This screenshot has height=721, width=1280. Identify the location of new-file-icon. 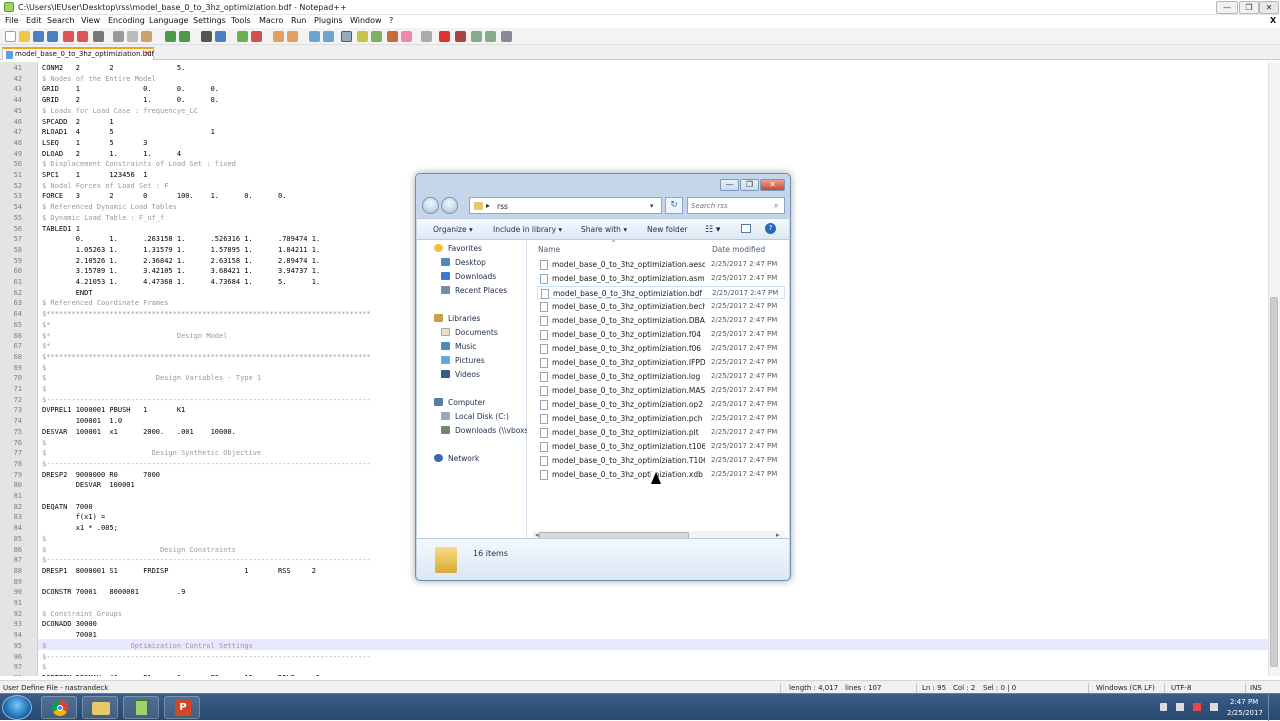
(10, 36).